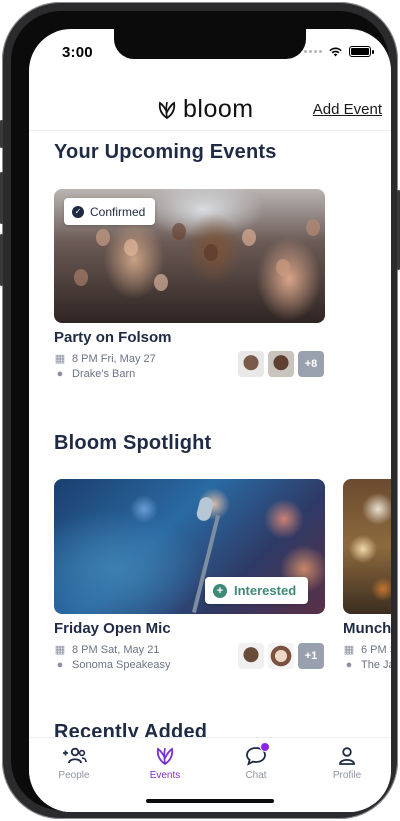 This screenshot has height=821, width=400. What do you see at coordinates (335, 52) in the screenshot?
I see `wifi-icon` at bounding box center [335, 52].